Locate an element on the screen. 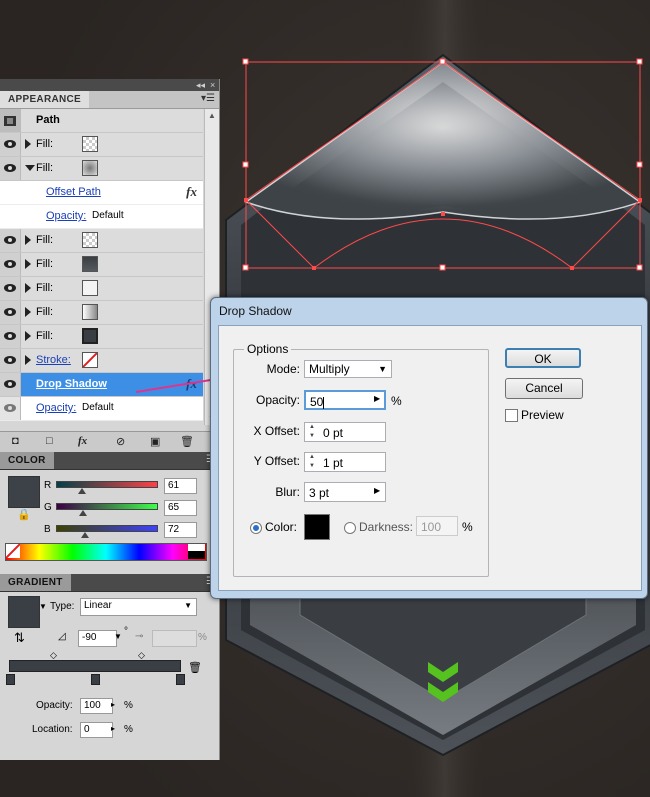 This screenshot has height=797, width=650. angle-dropdown-icon: ▼ is located at coordinates (118, 636).